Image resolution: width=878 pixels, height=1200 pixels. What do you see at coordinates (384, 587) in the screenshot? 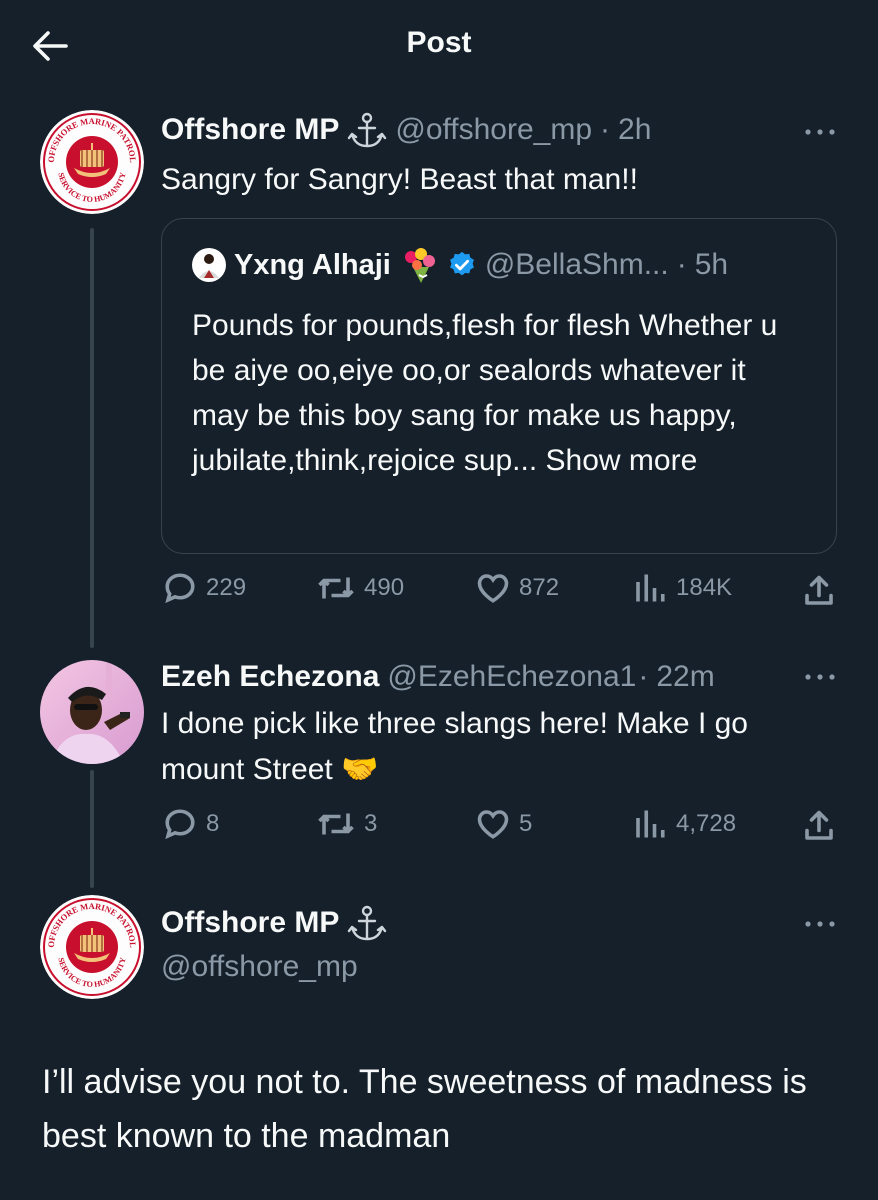
I see `repost-count: 490` at bounding box center [384, 587].